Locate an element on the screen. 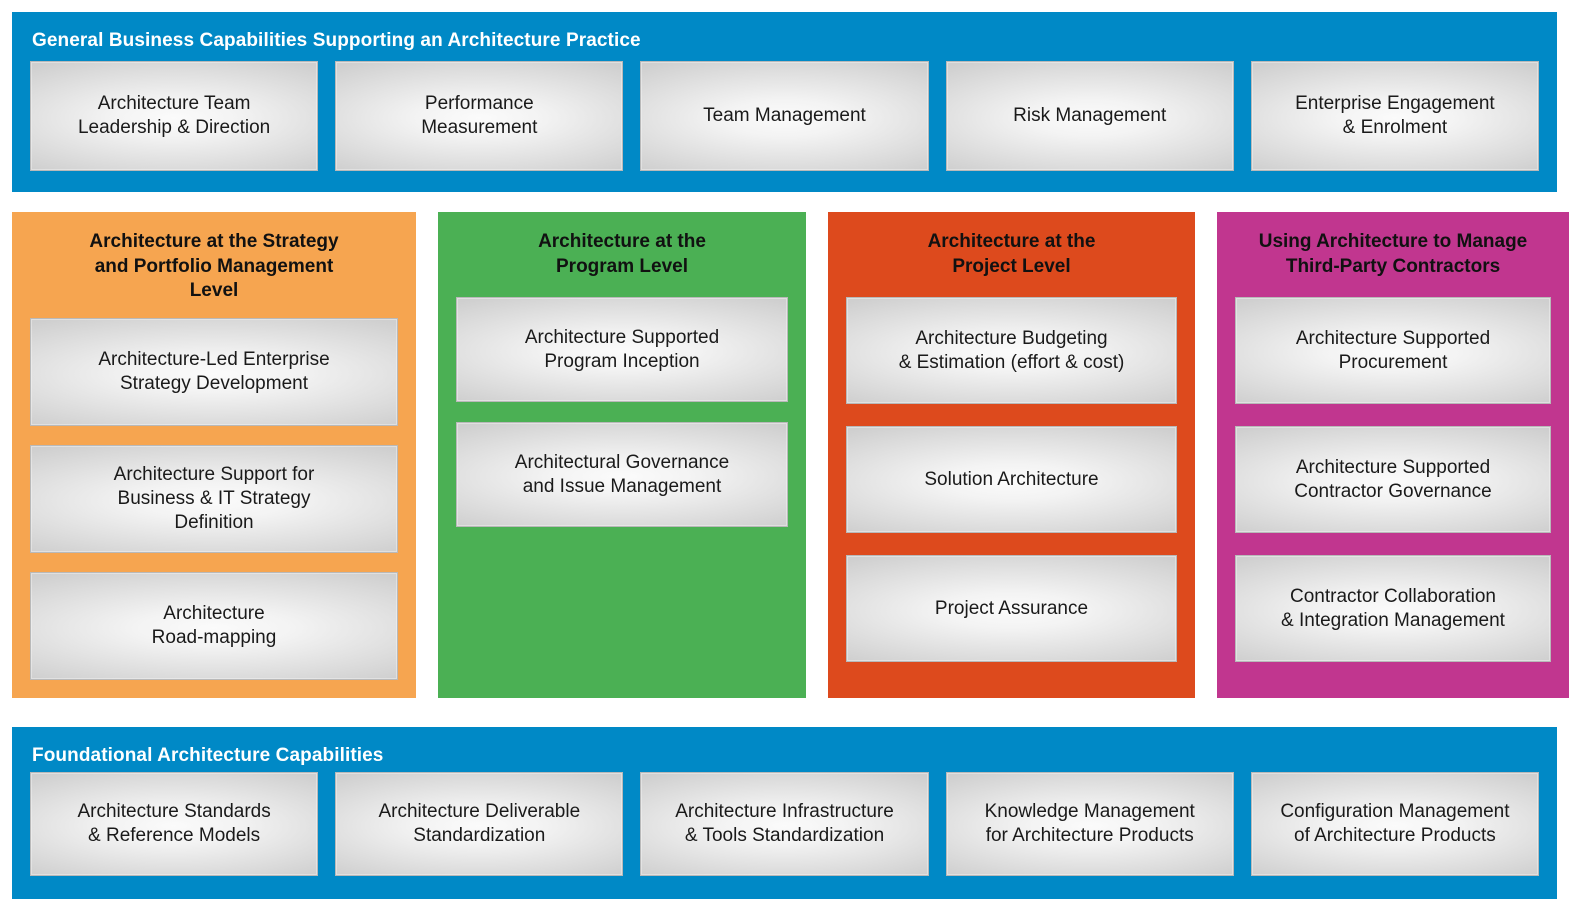 This screenshot has width=1570, height=910. column-title: Architecture at the Project Level is located at coordinates (1011, 254).